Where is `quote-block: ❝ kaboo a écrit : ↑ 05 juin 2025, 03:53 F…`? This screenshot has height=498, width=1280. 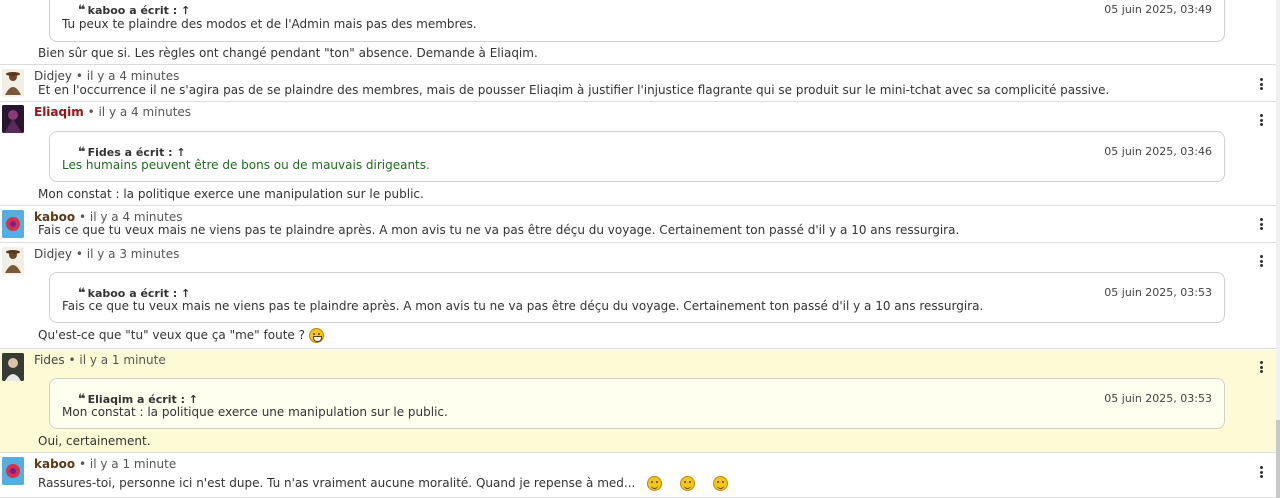 quote-block: ❝ kaboo a écrit : ↑ 05 juin 2025, 03:53 F… is located at coordinates (637, 297).